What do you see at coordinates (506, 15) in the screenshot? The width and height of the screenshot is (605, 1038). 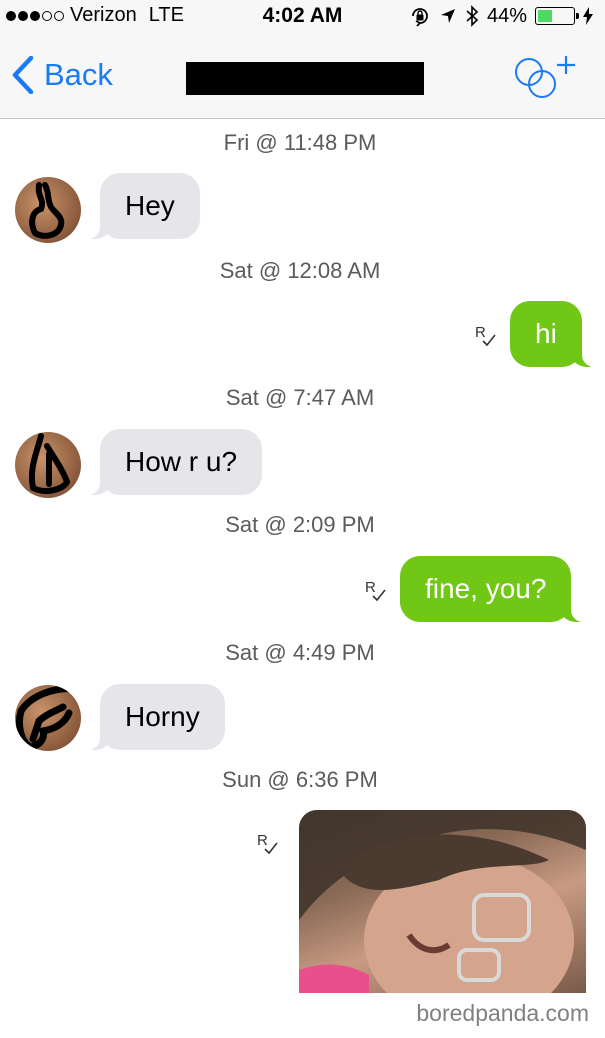 I see `battery-percent: 44%` at bounding box center [506, 15].